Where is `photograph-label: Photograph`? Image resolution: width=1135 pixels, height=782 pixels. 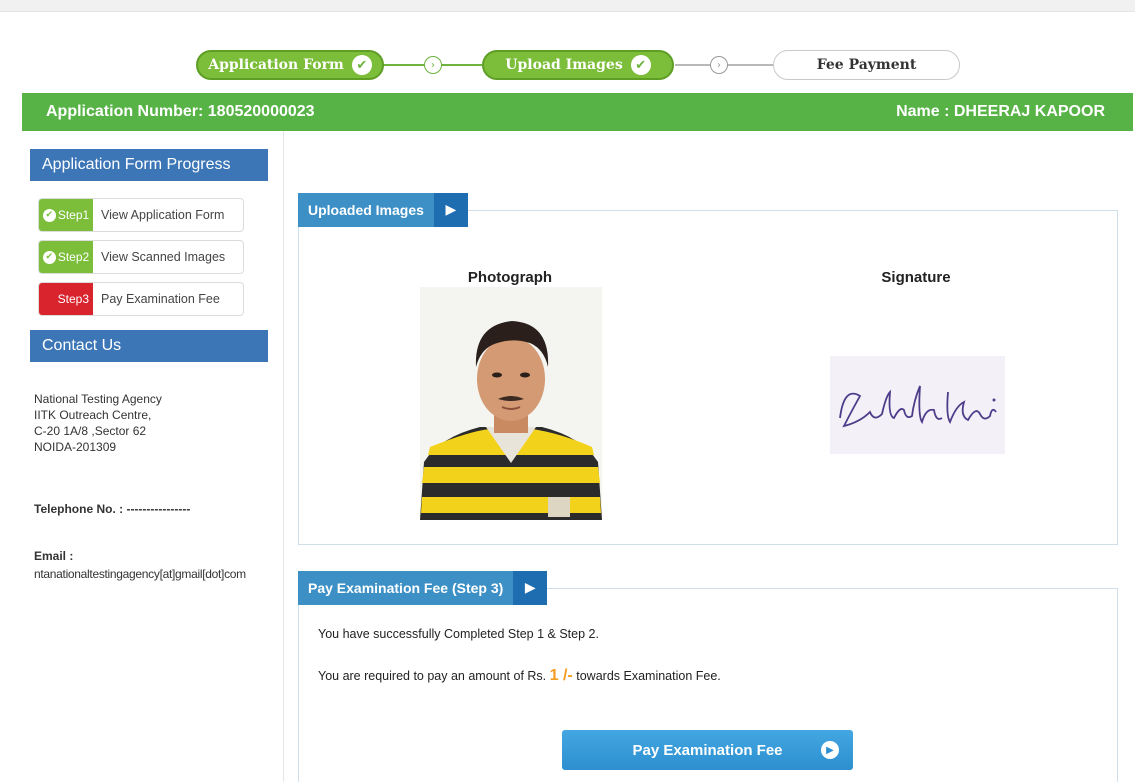 photograph-label: Photograph is located at coordinates (510, 277).